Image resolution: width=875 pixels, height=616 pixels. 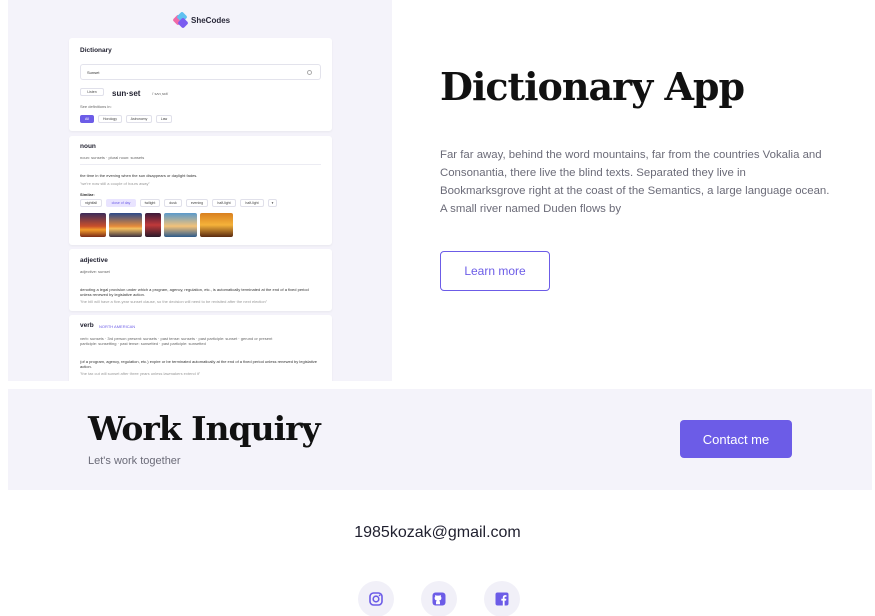 What do you see at coordinates (96, 50) in the screenshot?
I see `dictionary-heading: Dictionary` at bounding box center [96, 50].